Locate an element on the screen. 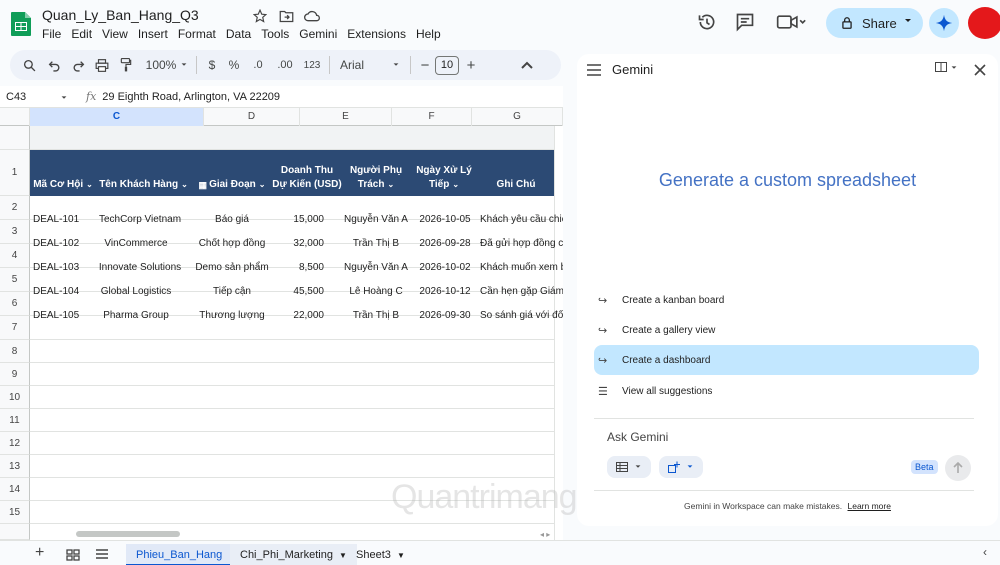  chevron-down-icon is located at coordinates (908, 21).